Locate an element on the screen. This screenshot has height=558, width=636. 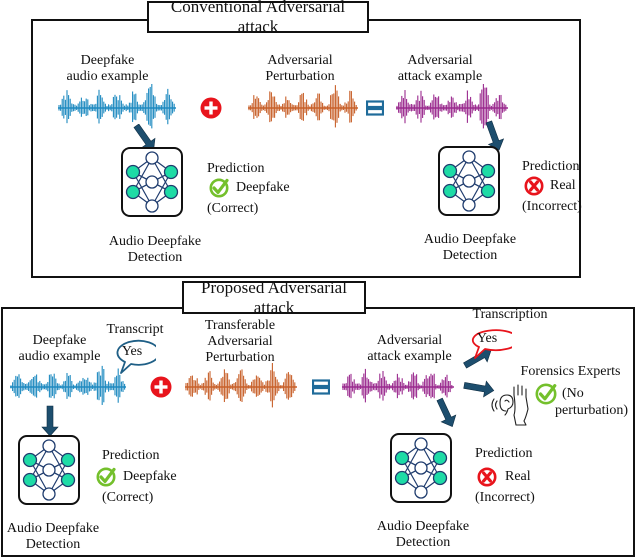
label-line: perturbation) is located at coordinates (592, 410).